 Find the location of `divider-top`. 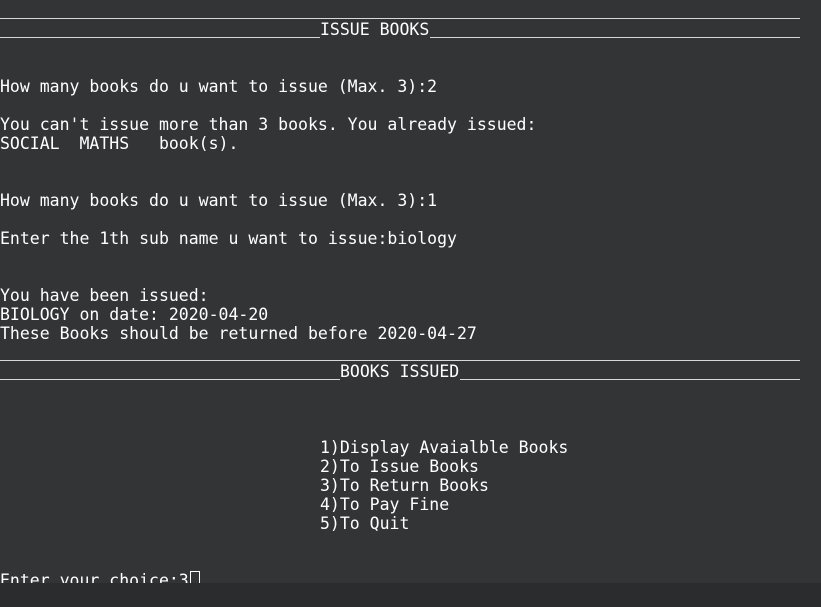

divider-top is located at coordinates (400, 18).